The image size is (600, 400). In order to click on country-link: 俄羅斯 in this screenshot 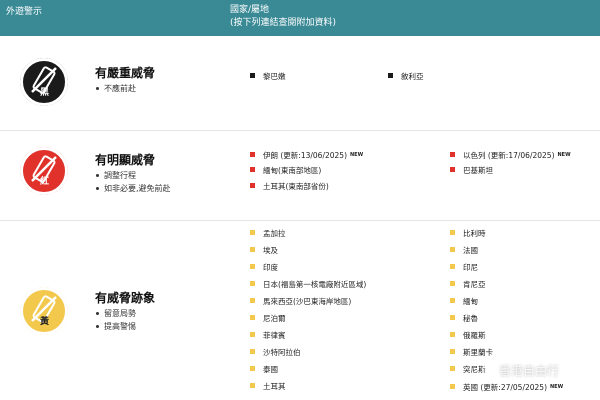, I will do `click(468, 336)`.